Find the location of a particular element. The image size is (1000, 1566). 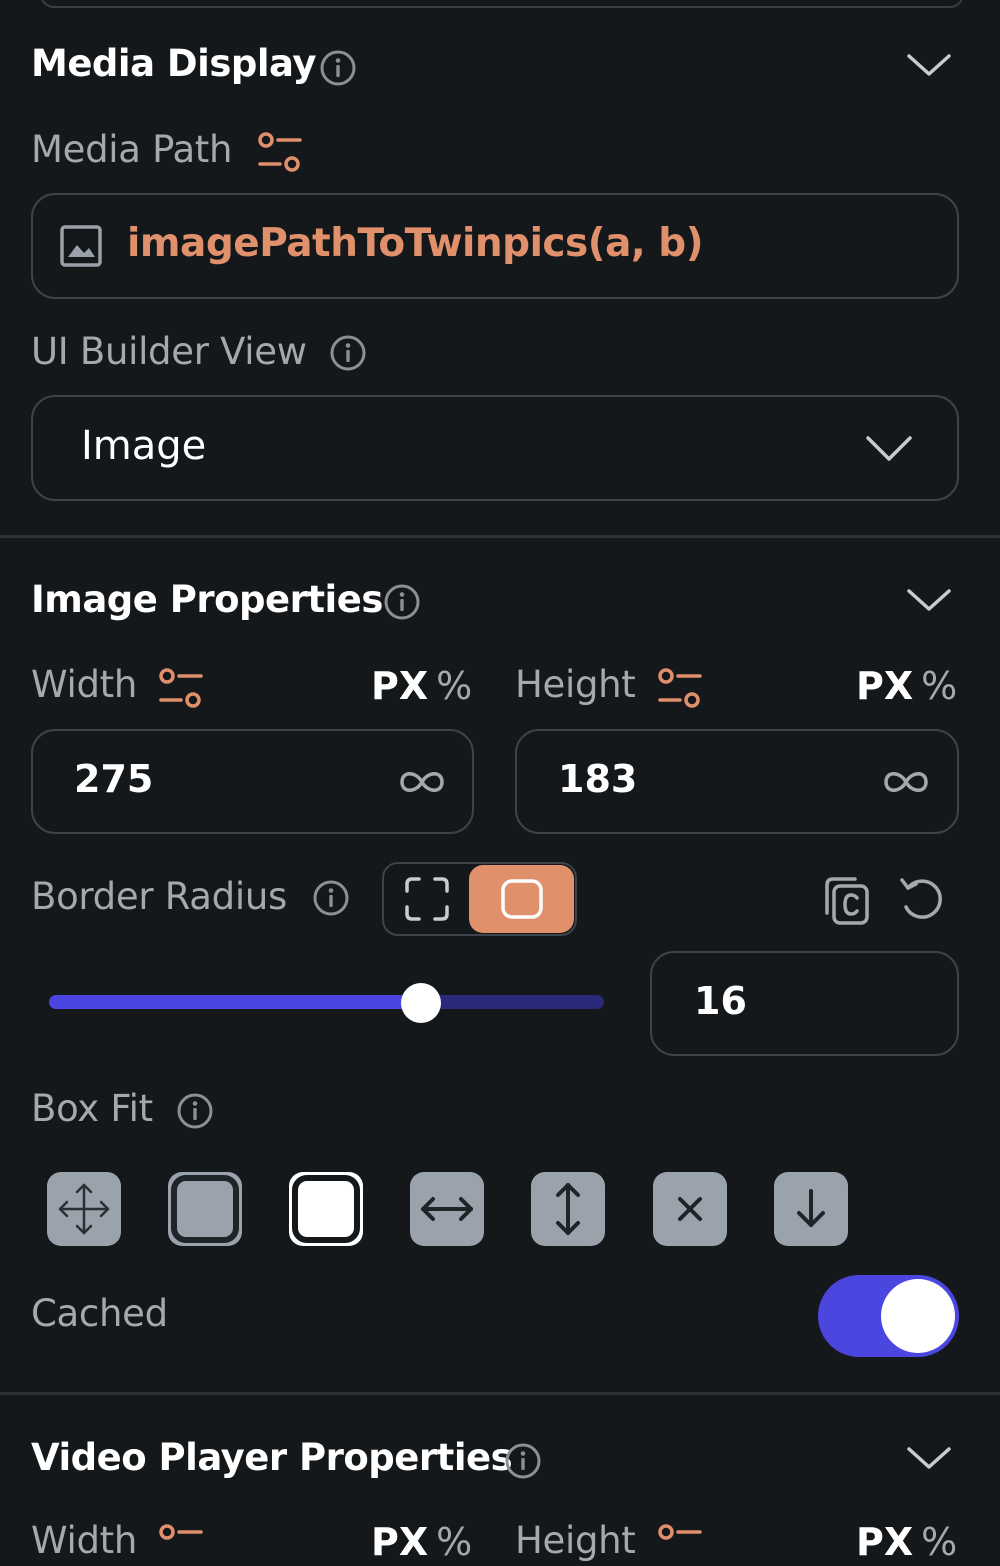

box-fit-label: Box Fit is located at coordinates (92, 1108).